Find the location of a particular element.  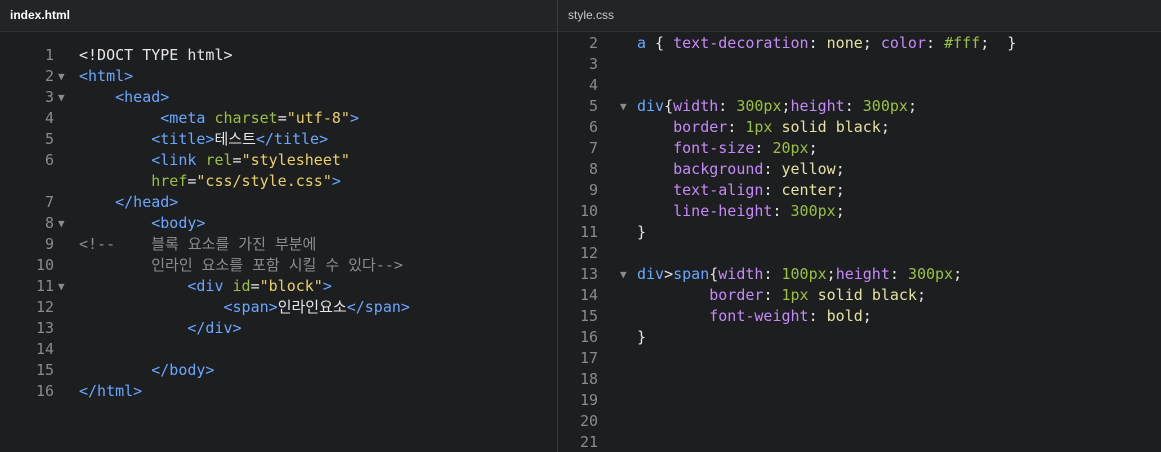

code-line: 4 <meta charset="utf-8"> is located at coordinates (278, 118).